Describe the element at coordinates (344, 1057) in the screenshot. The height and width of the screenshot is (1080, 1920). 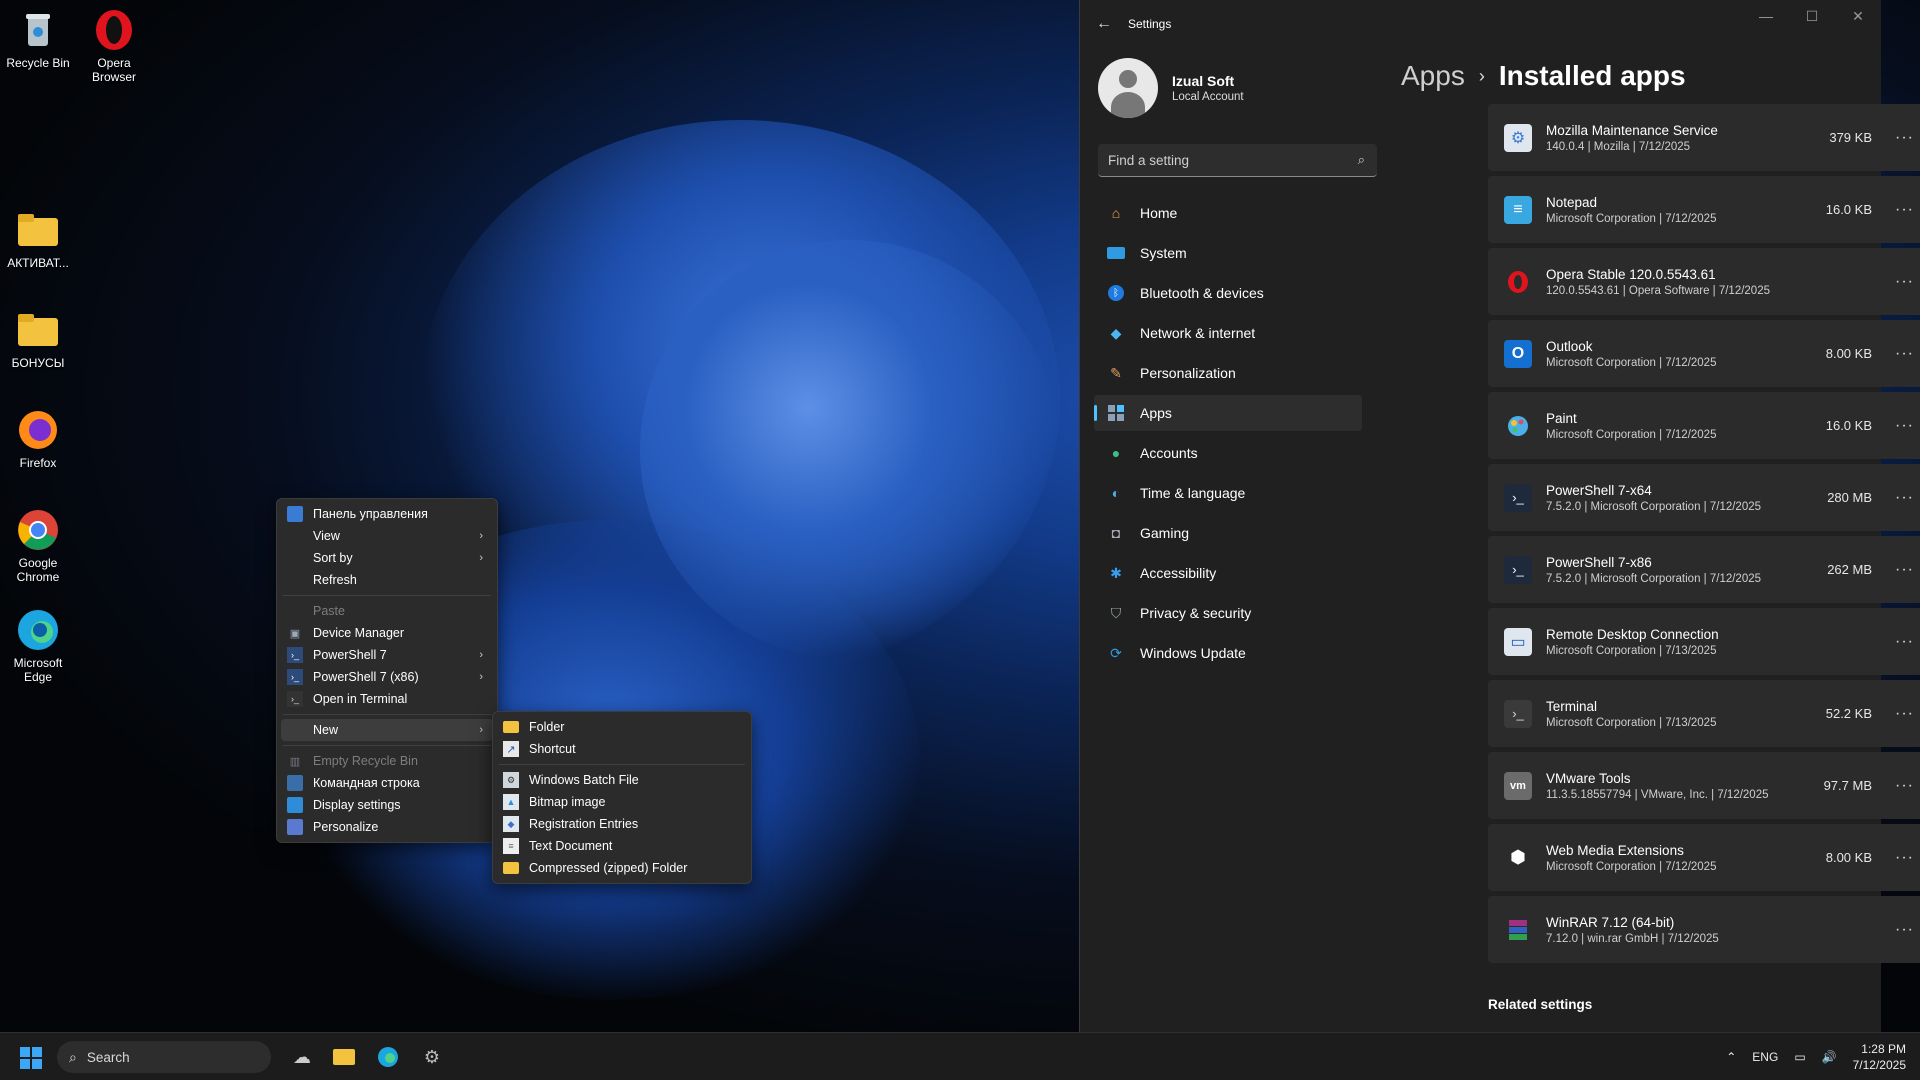
I see `file-explorer-icon` at that location.